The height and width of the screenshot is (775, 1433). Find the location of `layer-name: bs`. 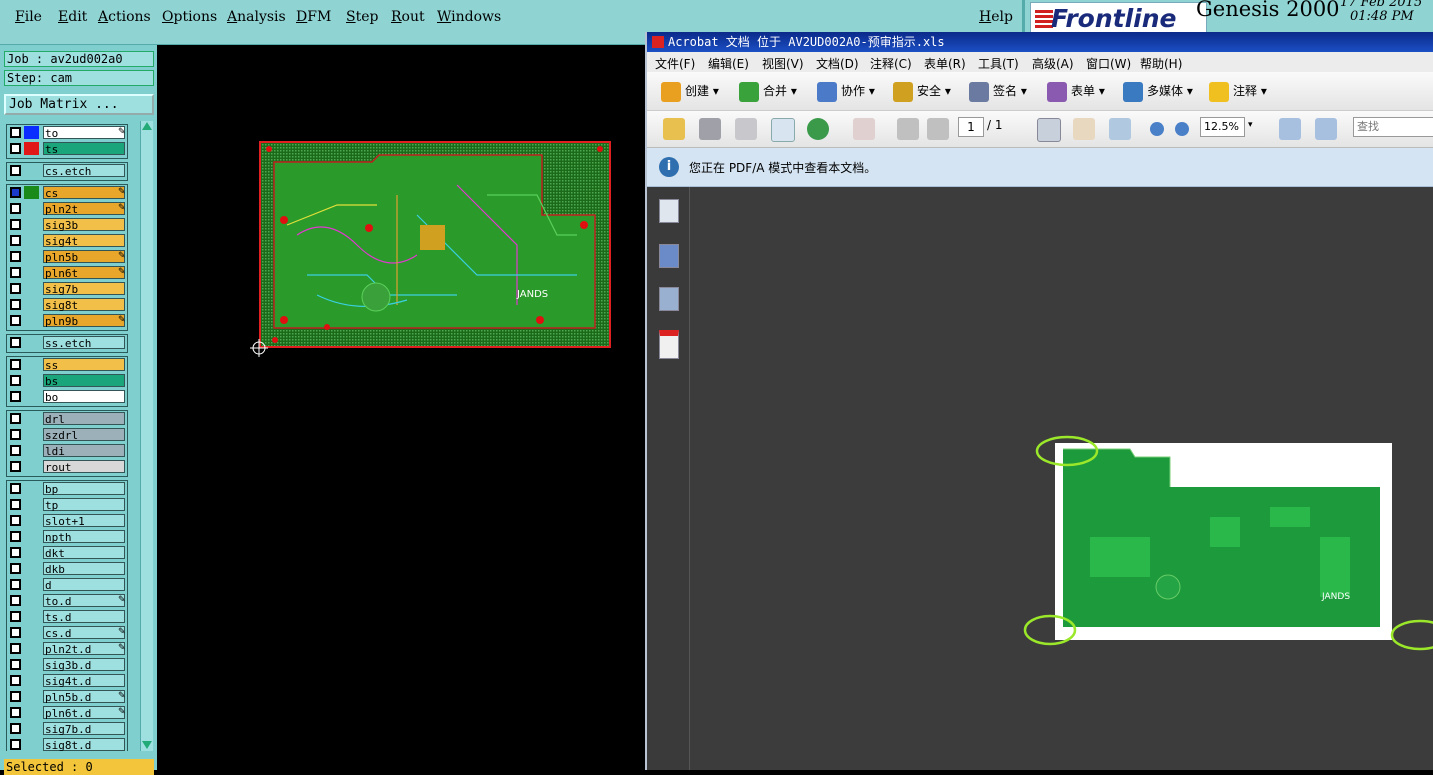

layer-name: bs is located at coordinates (84, 381).